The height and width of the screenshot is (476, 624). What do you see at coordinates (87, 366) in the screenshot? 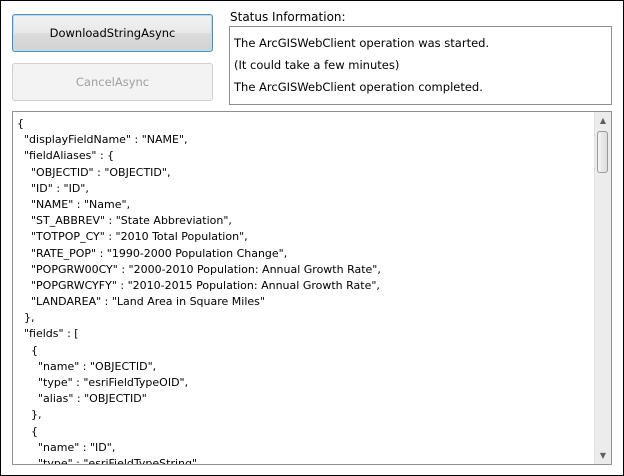
I see `json-line: "name" : "OBJECTID",` at bounding box center [87, 366].